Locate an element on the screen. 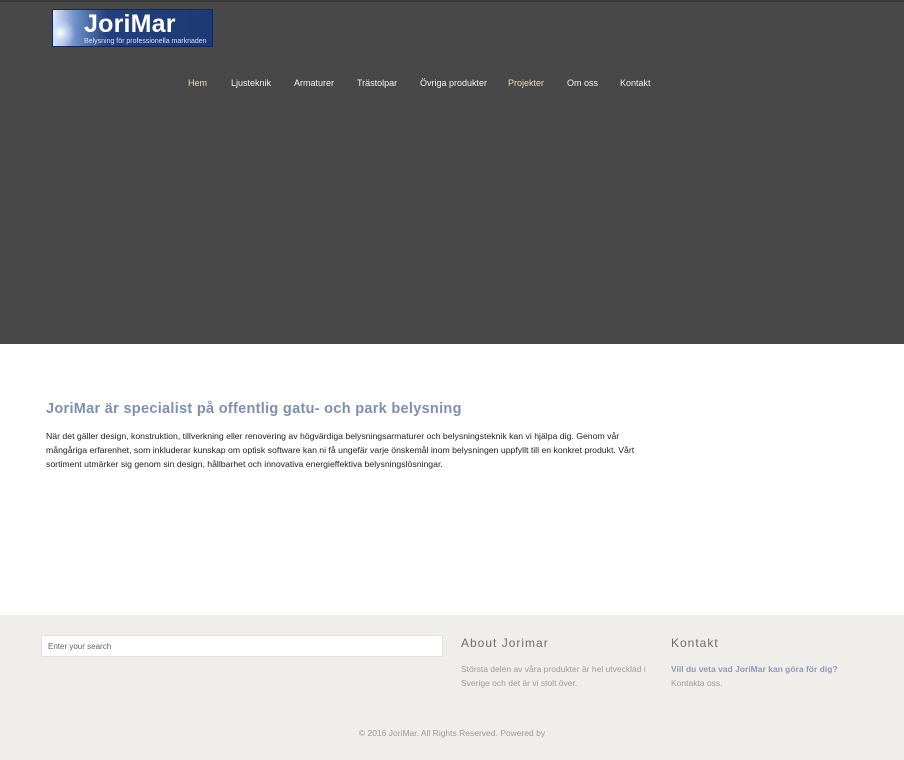 This screenshot has height=760, width=904. top-border is located at coordinates (452, 1).